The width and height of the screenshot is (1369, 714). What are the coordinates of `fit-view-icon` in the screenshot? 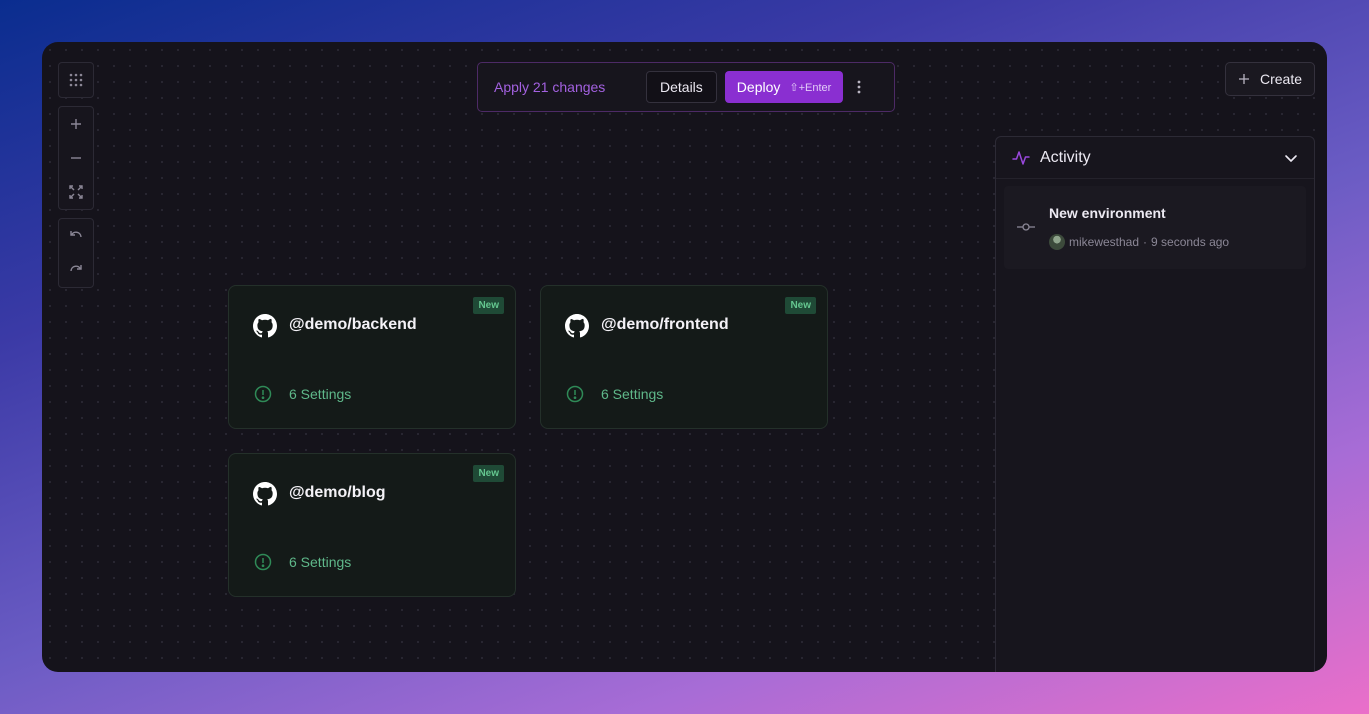 It's located at (76, 192).